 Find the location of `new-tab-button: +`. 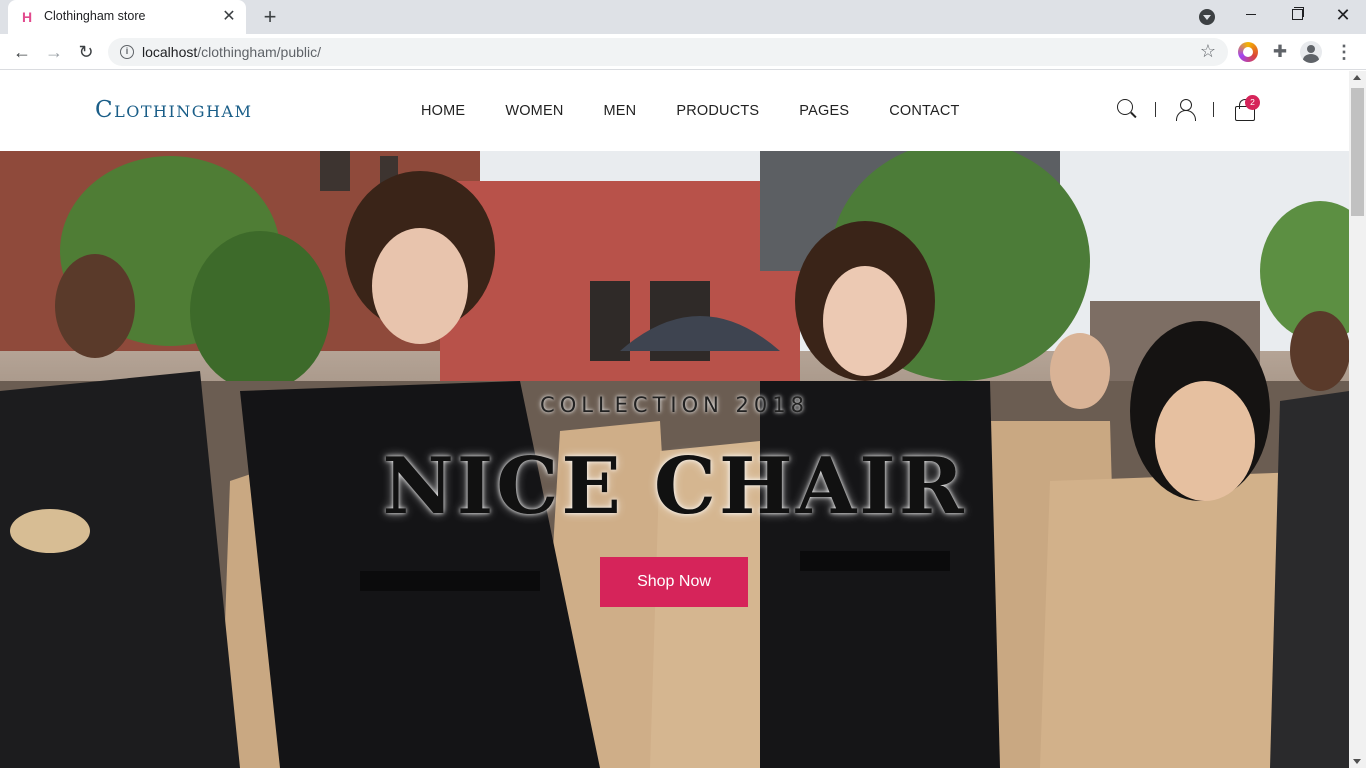

new-tab-button: + is located at coordinates (270, 18).